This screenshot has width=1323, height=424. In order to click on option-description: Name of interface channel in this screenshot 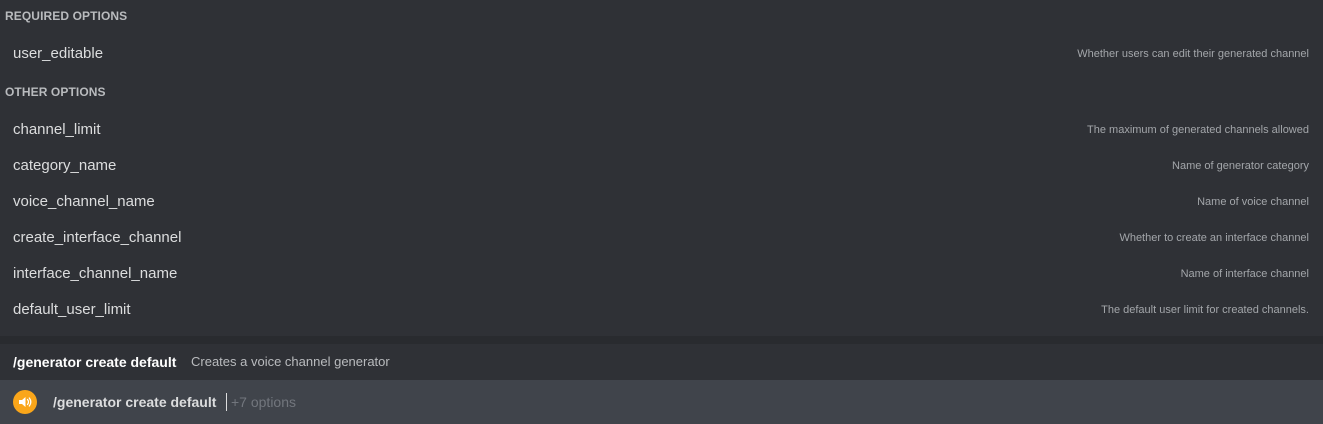, I will do `click(1244, 274)`.